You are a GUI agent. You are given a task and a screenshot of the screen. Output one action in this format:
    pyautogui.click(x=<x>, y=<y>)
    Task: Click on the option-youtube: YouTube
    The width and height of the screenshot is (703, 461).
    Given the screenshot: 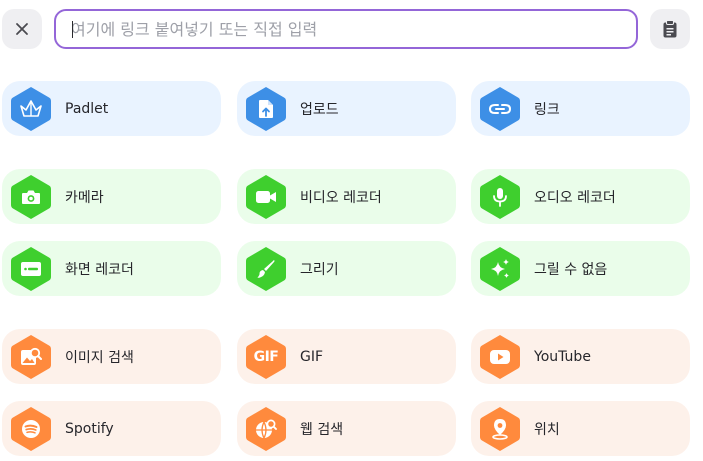 What is the action you would take?
    pyautogui.click(x=580, y=356)
    